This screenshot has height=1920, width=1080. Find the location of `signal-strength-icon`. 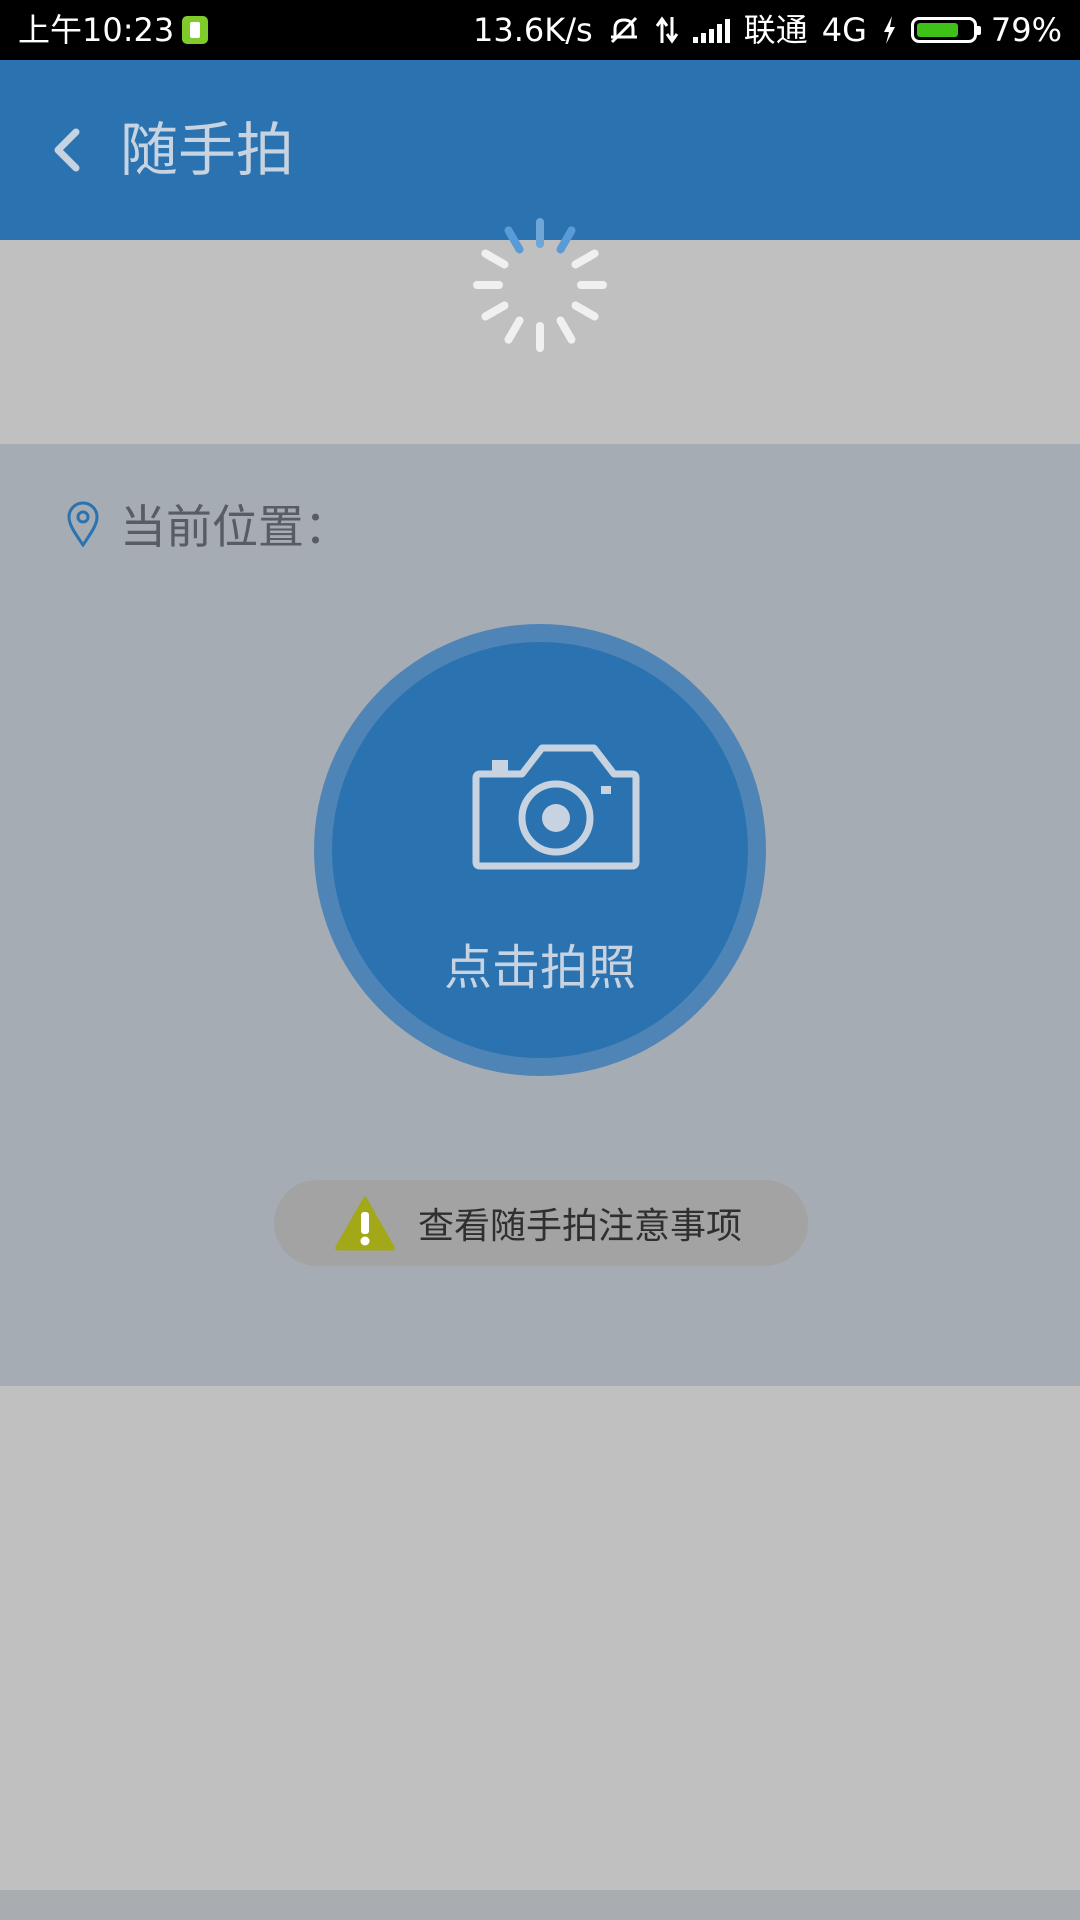

signal-strength-icon is located at coordinates (711, 30).